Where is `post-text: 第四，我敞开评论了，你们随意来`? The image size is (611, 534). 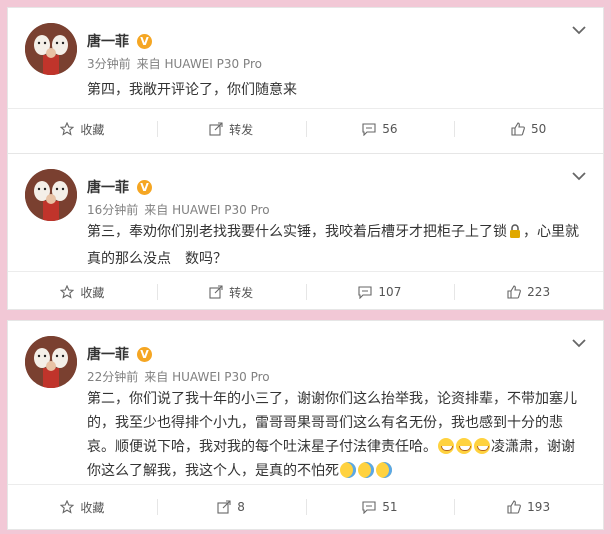
post-text: 第四，我敞开评论了，你们随意来 is located at coordinates (192, 90).